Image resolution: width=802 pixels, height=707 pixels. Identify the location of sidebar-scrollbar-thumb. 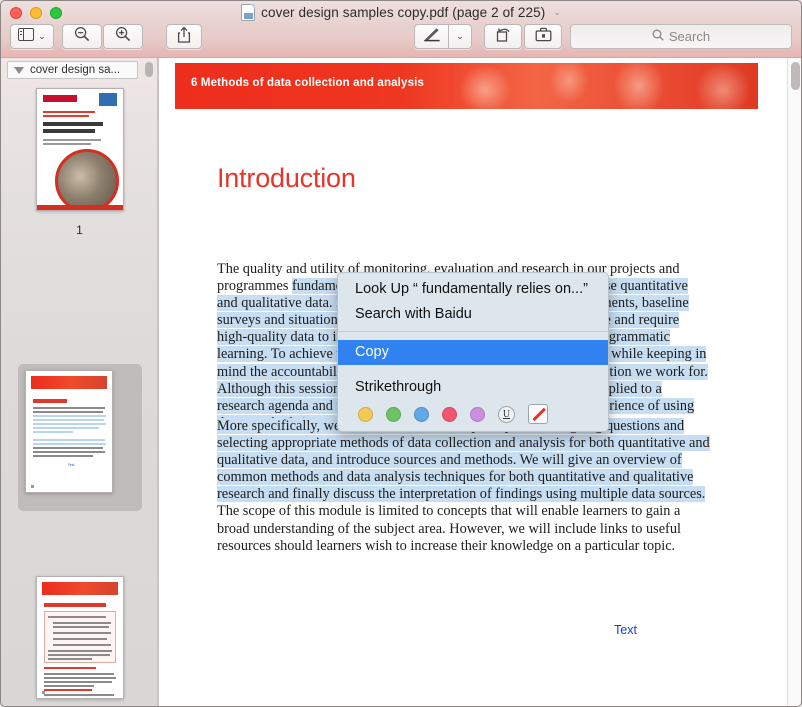
(149, 69).